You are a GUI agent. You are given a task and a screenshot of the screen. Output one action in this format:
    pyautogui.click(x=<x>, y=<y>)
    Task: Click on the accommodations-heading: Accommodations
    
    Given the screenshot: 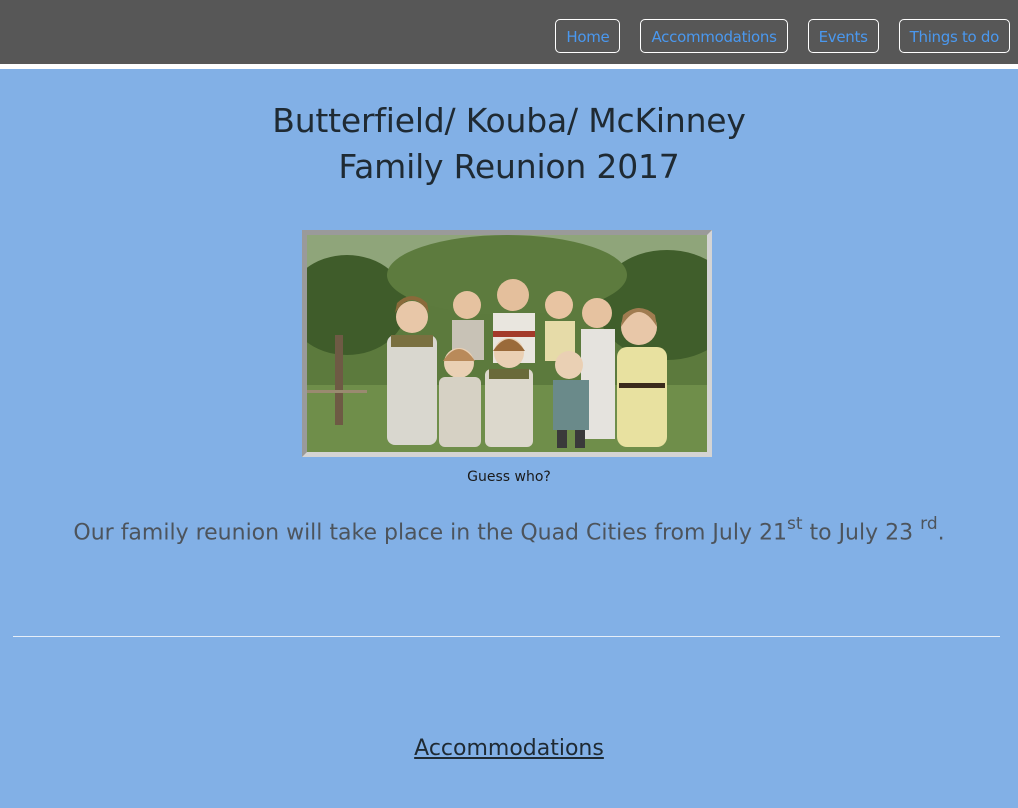 What is the action you would take?
    pyautogui.click(x=509, y=748)
    